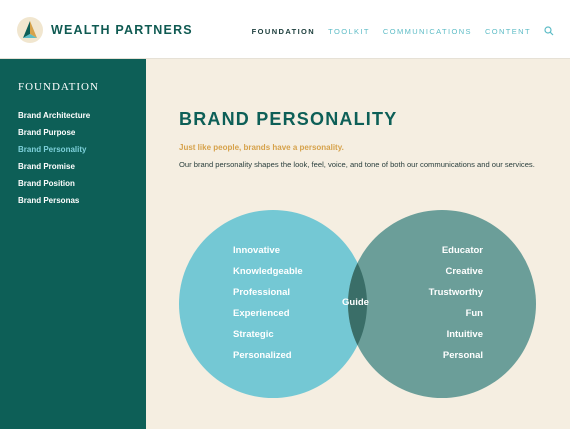 This screenshot has height=429, width=570. Describe the element at coordinates (442, 304) in the screenshot. I see `venn-right-circle` at that location.